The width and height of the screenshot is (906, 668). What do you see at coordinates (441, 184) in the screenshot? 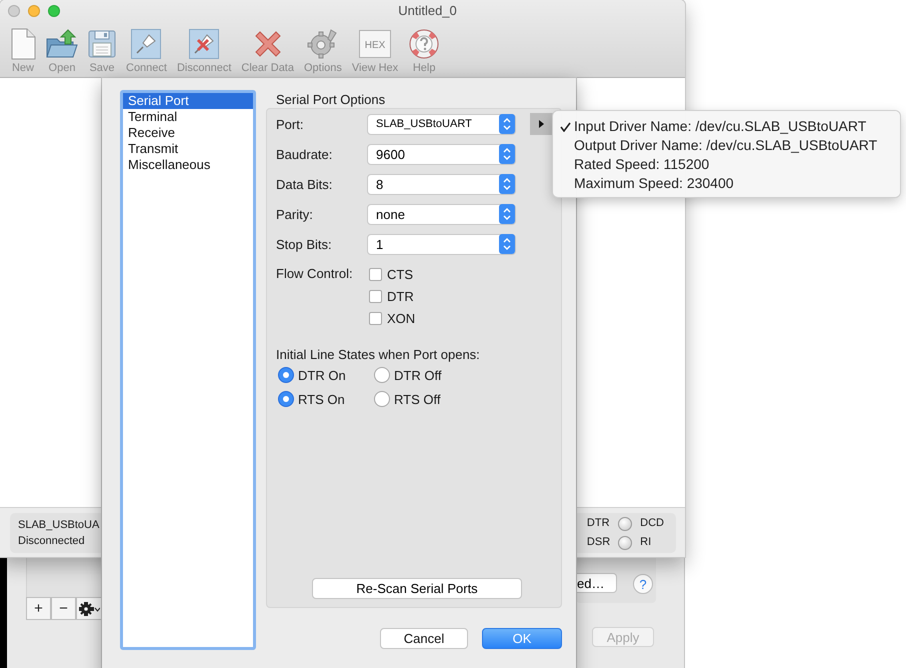
I see `popup-button: 8` at bounding box center [441, 184].